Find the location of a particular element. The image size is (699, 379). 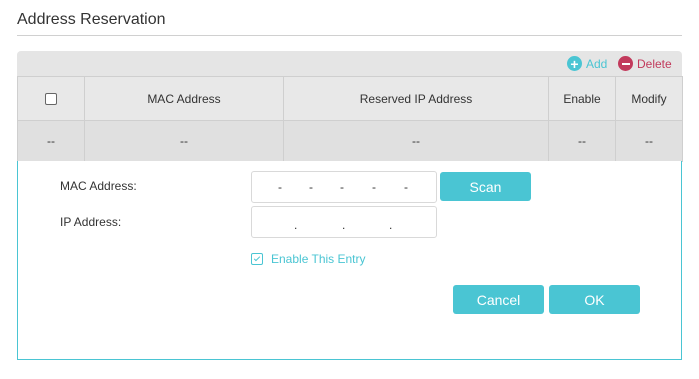

section-title: Address Reservation is located at coordinates (91, 19).